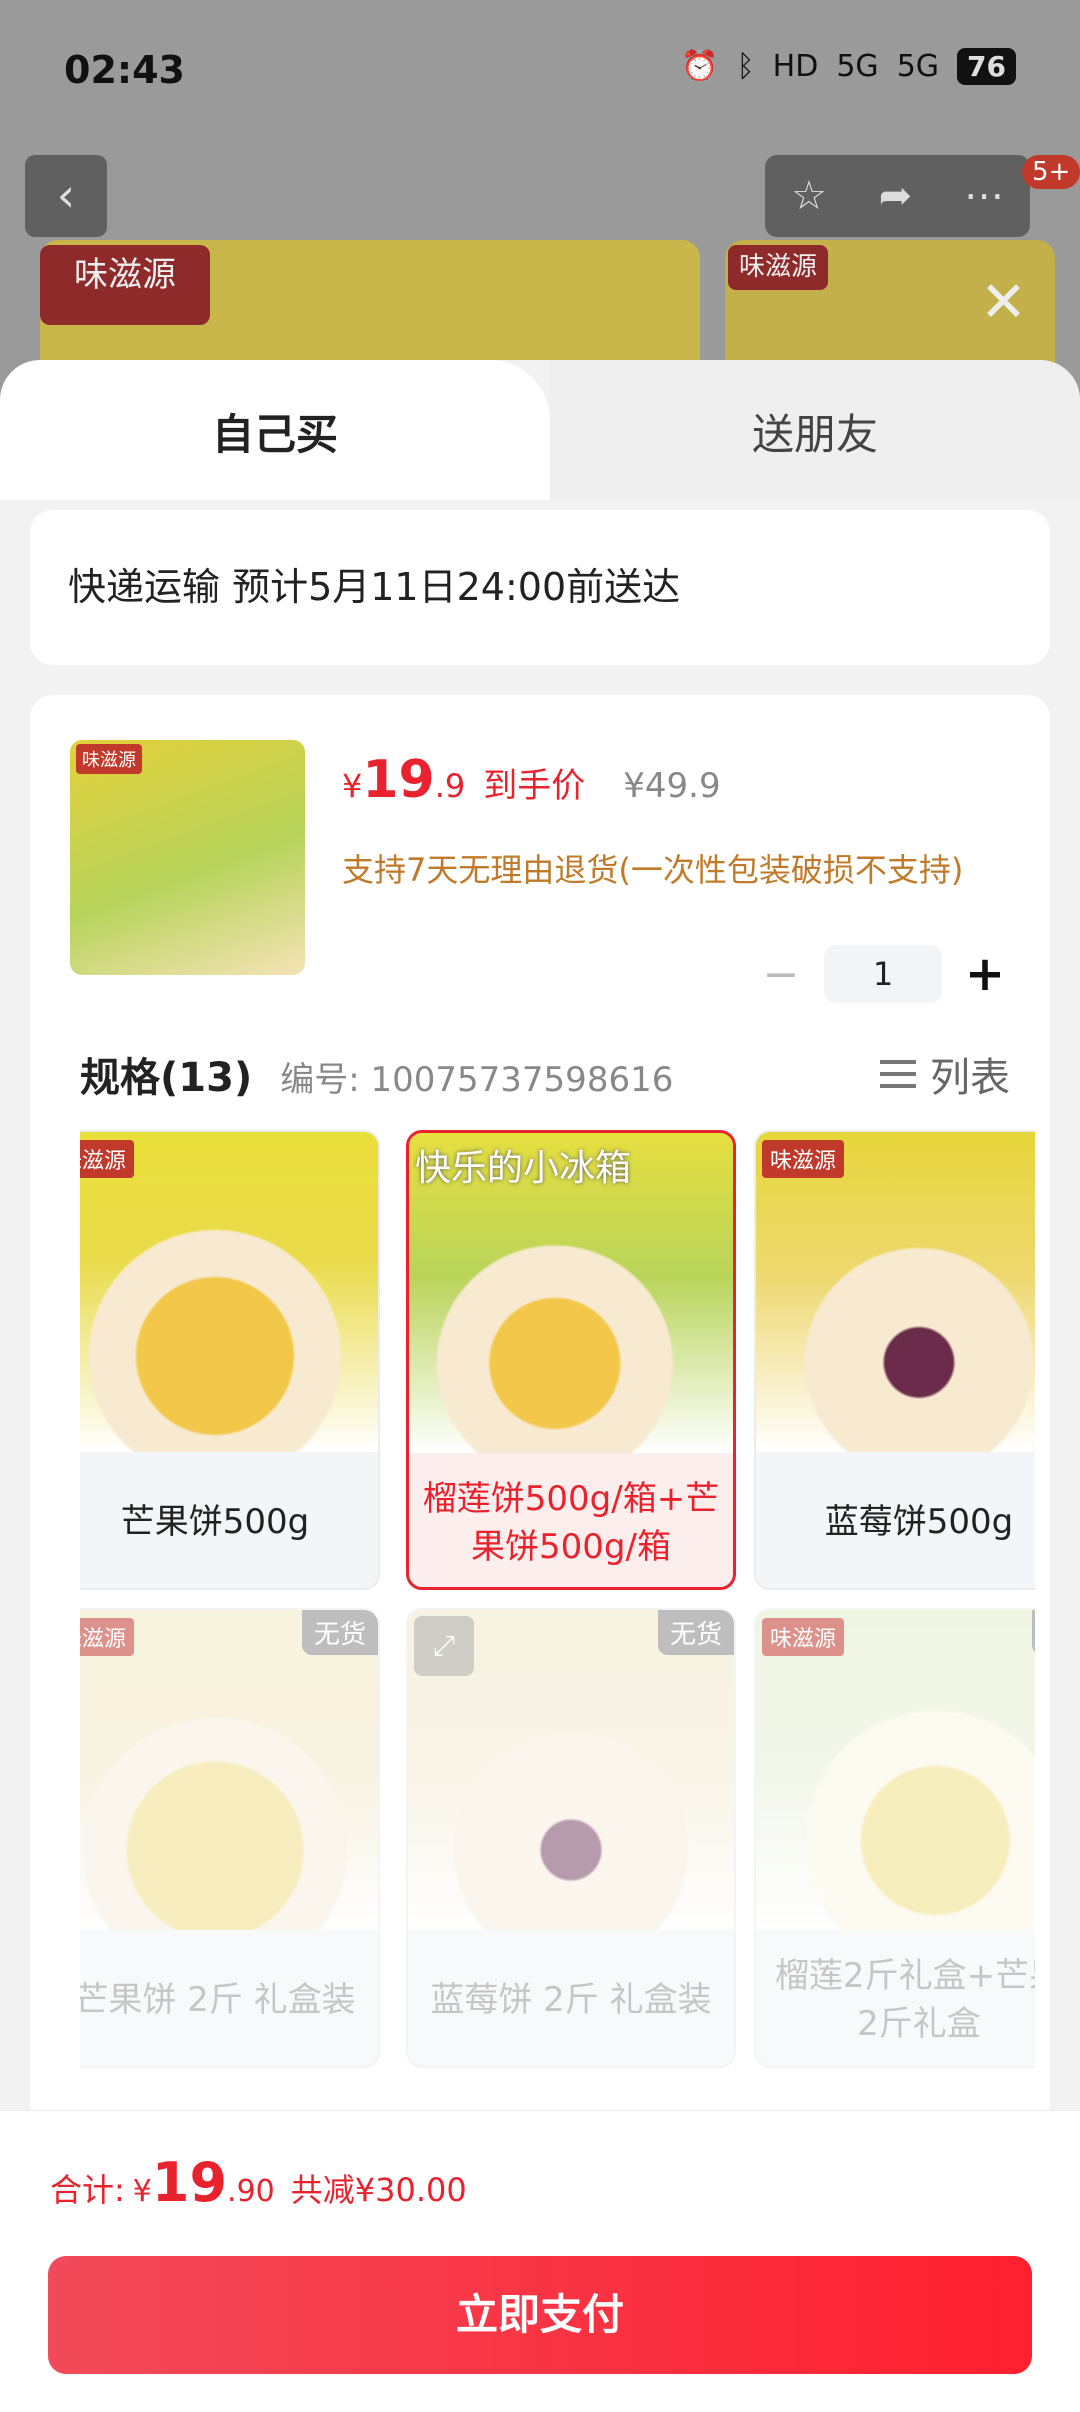  What do you see at coordinates (857, 66) in the screenshot?
I see `signal-icon-1: 5G` at bounding box center [857, 66].